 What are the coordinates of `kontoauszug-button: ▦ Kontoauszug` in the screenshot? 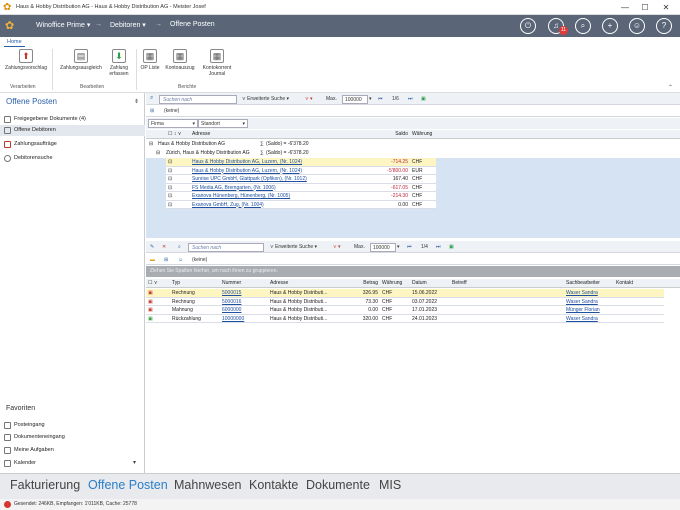 It's located at (180, 60).